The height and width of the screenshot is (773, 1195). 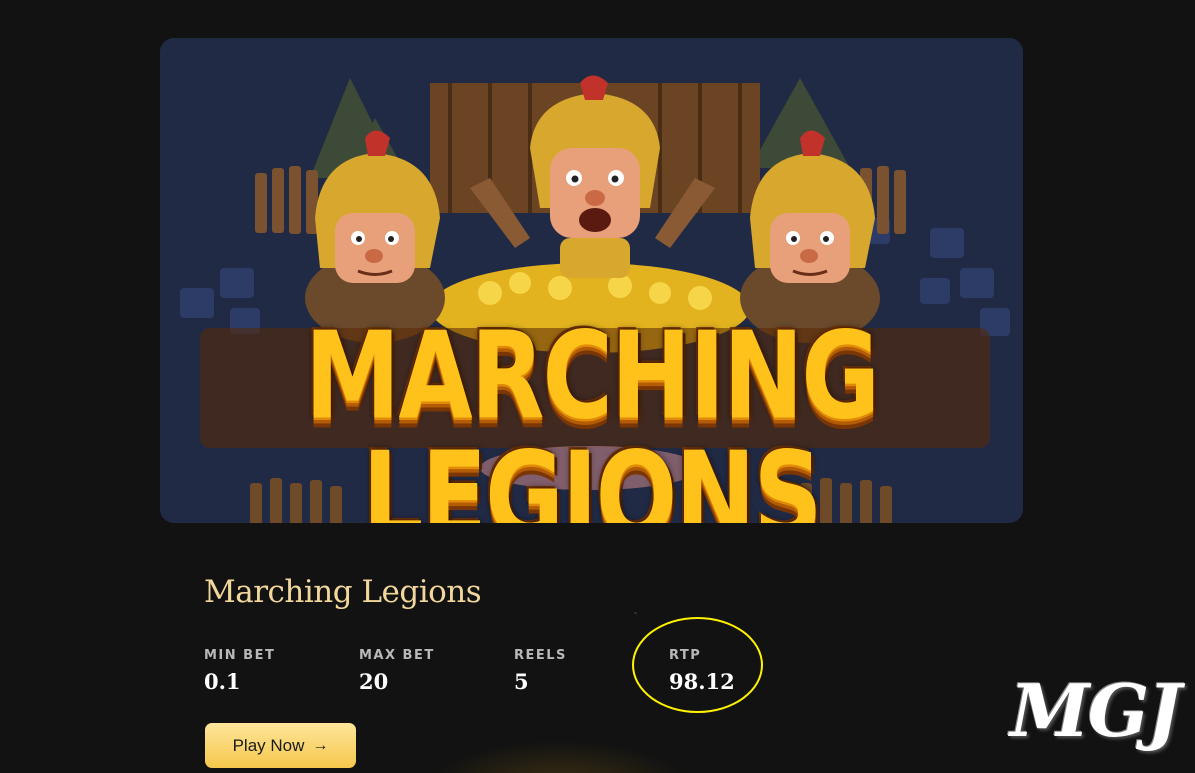 What do you see at coordinates (702, 681) in the screenshot?
I see `stat-value: 98.12` at bounding box center [702, 681].